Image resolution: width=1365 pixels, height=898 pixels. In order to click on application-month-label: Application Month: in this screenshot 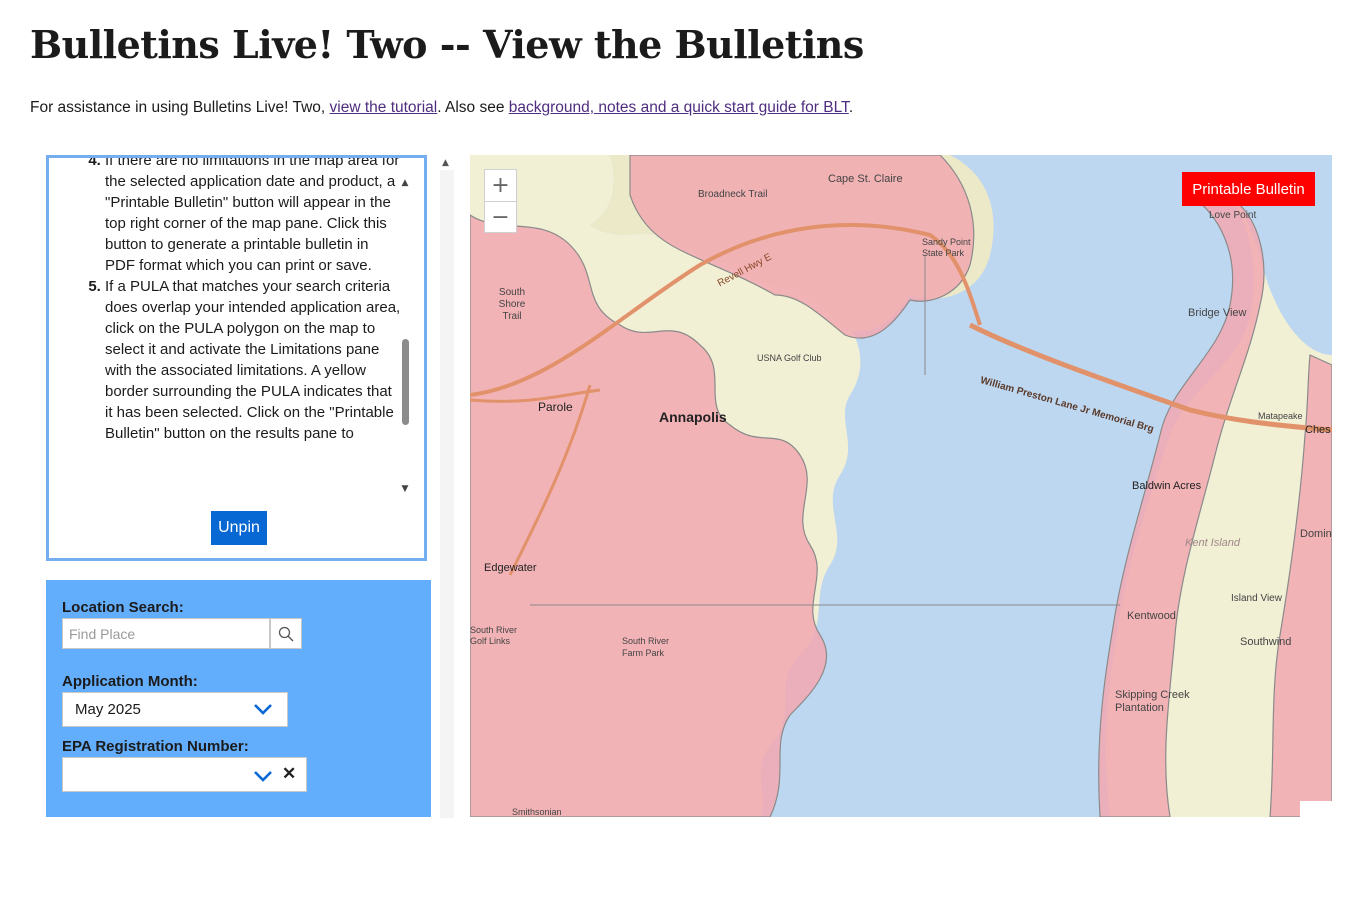, I will do `click(130, 681)`.